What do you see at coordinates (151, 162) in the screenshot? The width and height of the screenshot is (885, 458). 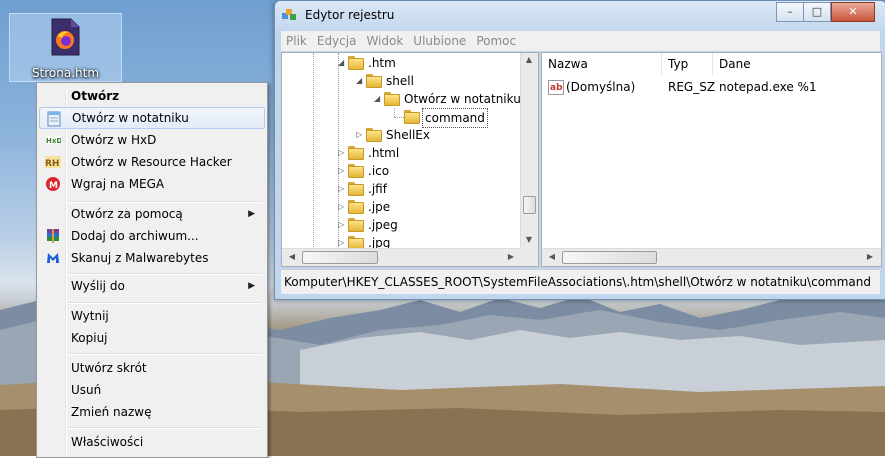 I see `menu-item-open-in-resource-hacker: RH Otwórz w Resource Hacker` at bounding box center [151, 162].